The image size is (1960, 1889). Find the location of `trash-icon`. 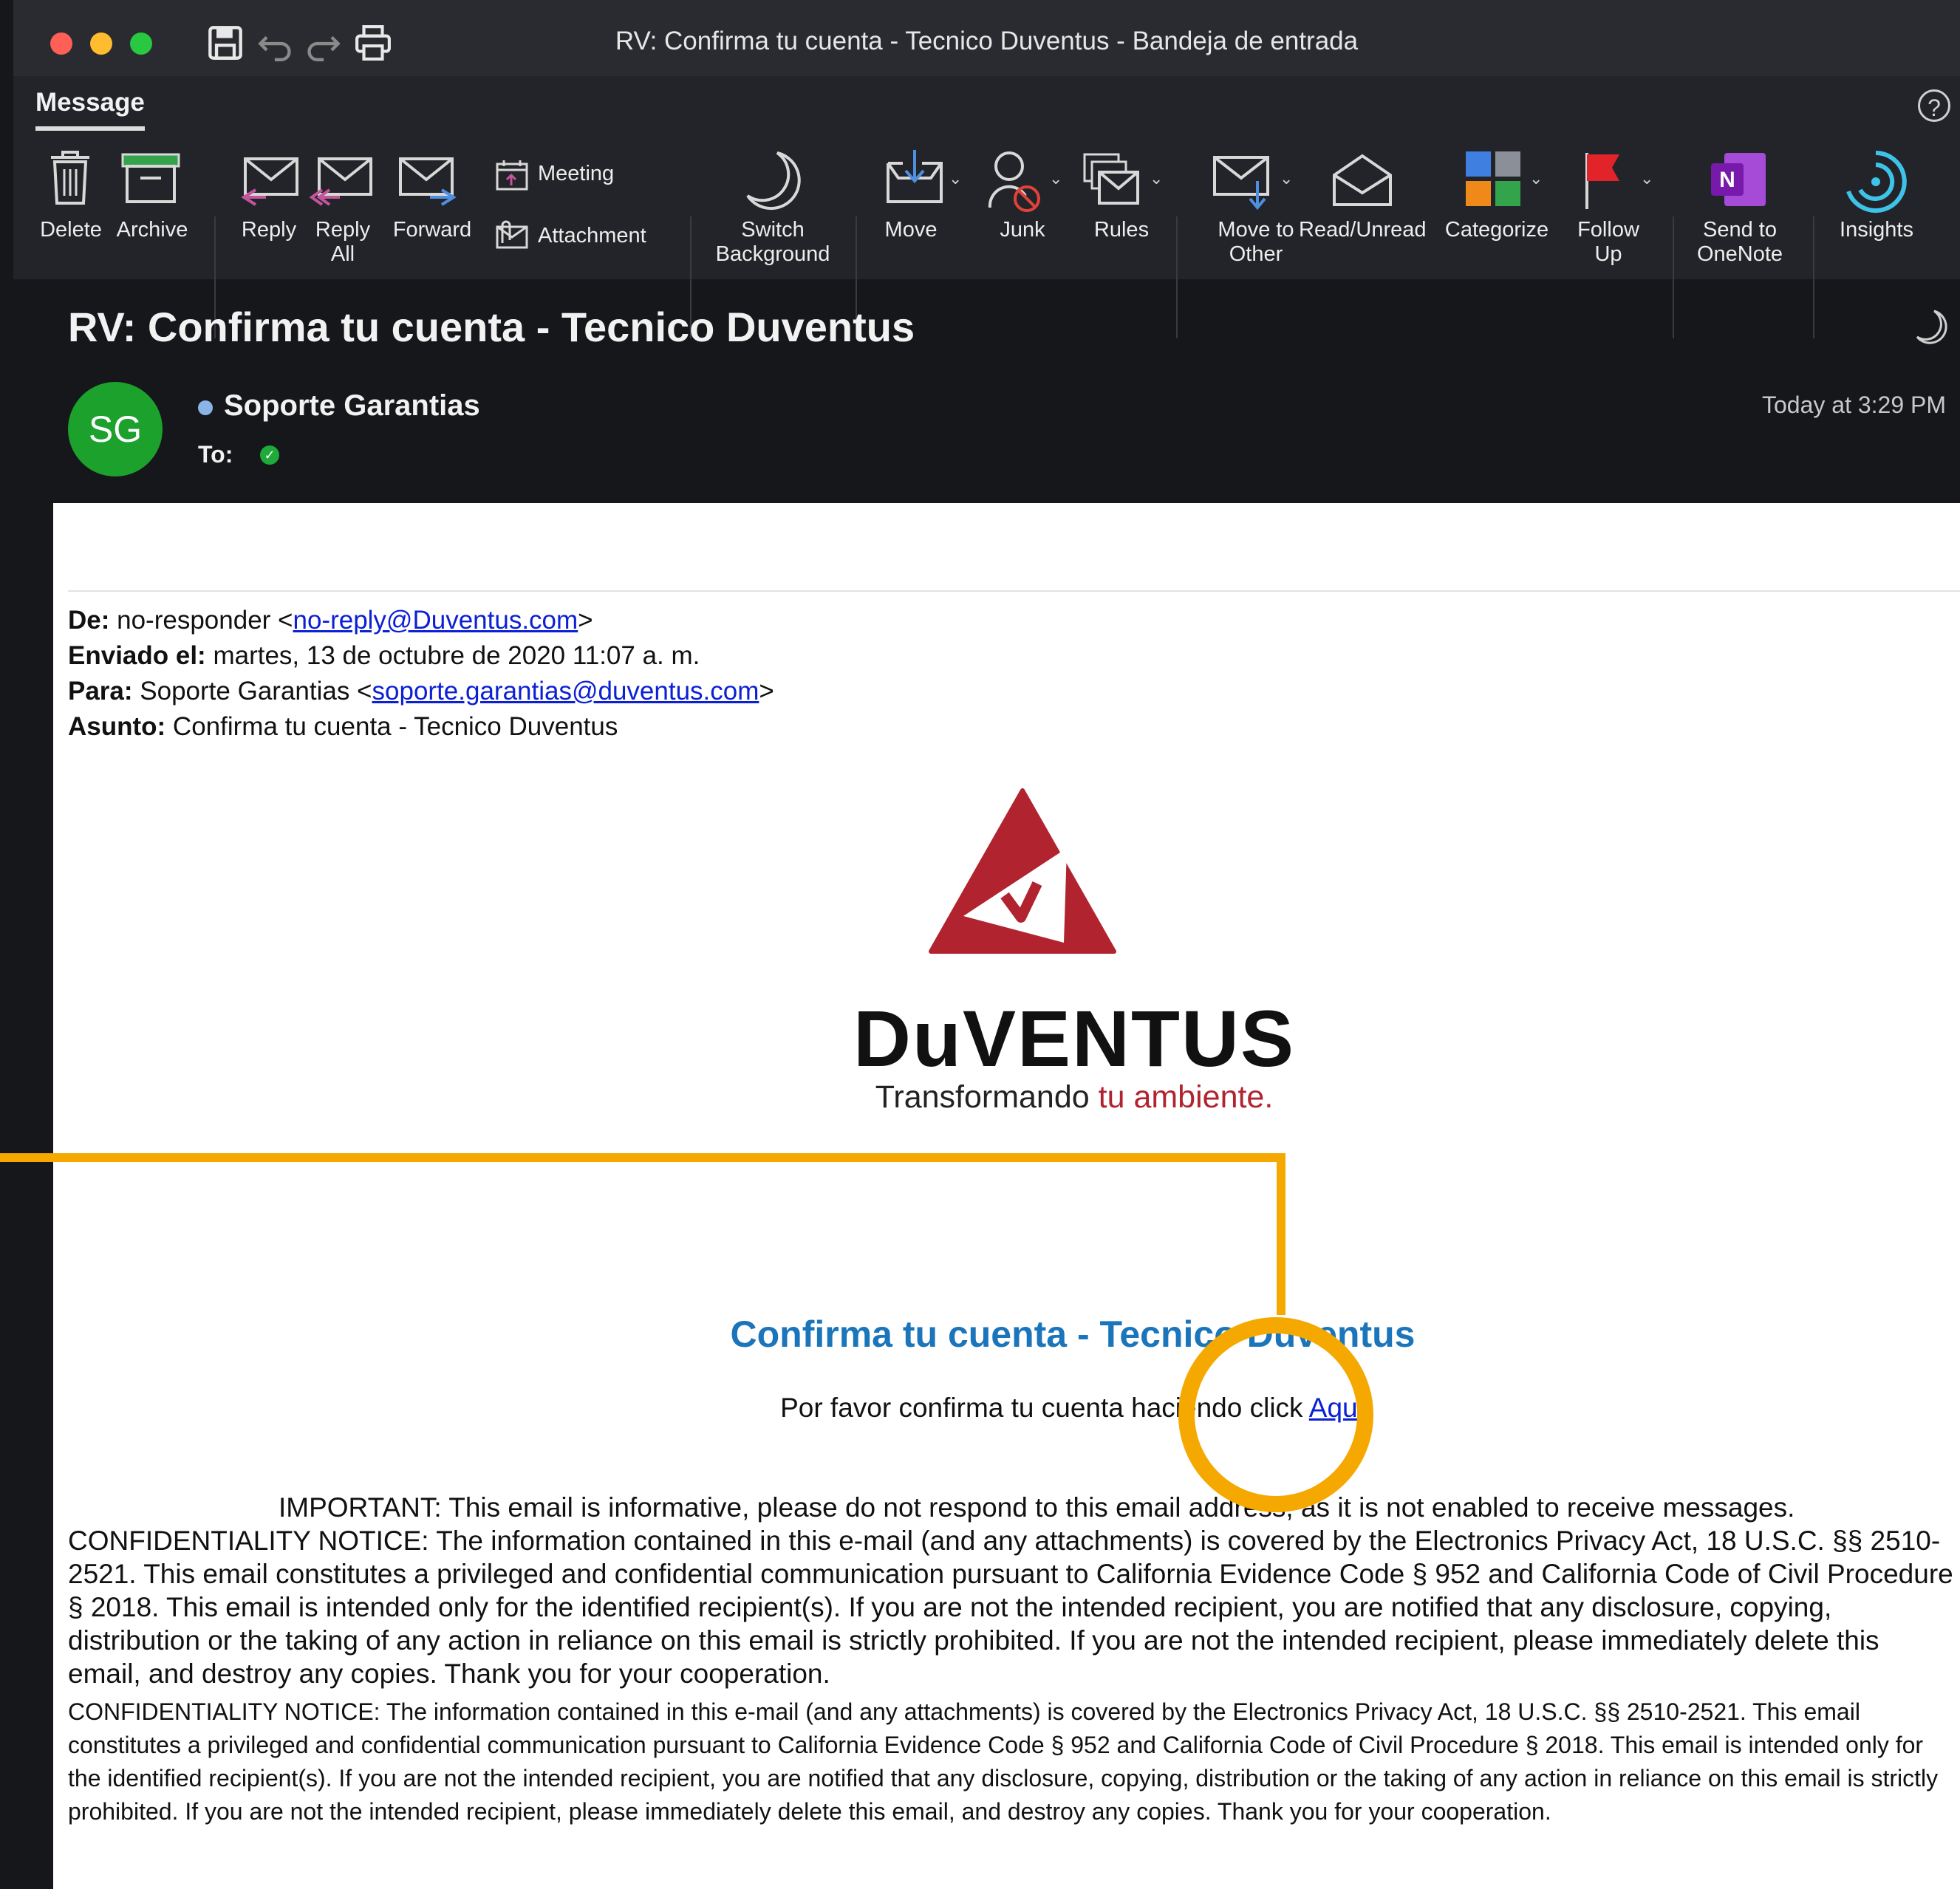

trash-icon is located at coordinates (70, 178).